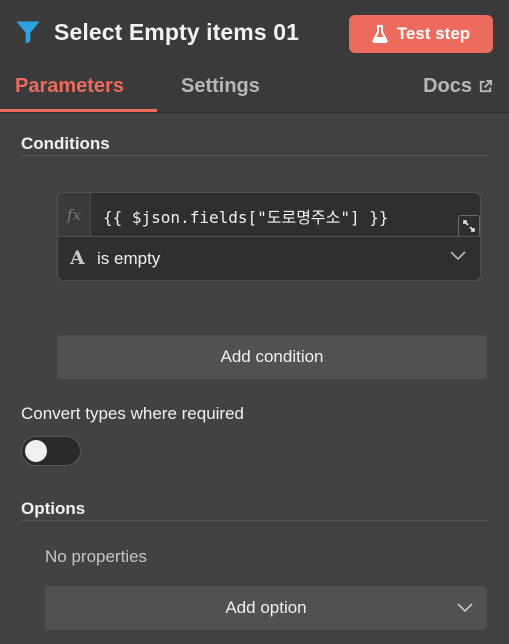 The width and height of the screenshot is (509, 644). I want to click on tab-settings: Settings, so click(220, 86).